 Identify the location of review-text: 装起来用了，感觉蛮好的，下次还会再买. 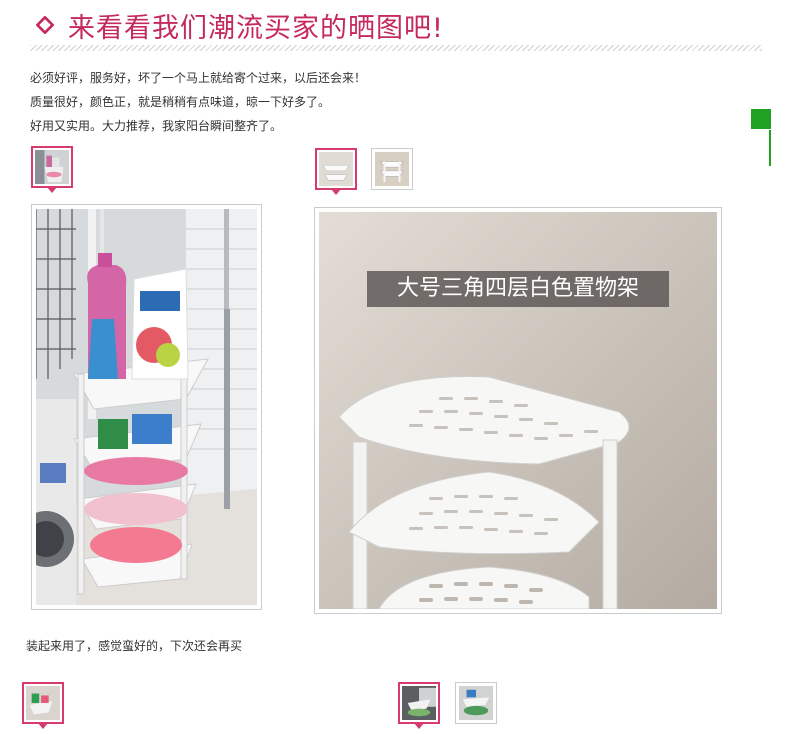
(134, 646).